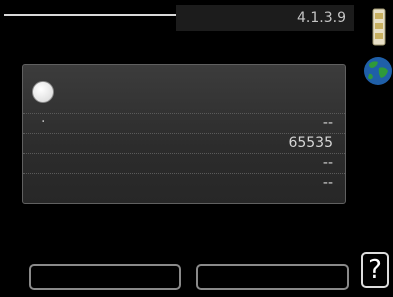 This screenshot has width=393, height=297. Describe the element at coordinates (184, 122) in the screenshot. I see `row-1: . --` at that location.